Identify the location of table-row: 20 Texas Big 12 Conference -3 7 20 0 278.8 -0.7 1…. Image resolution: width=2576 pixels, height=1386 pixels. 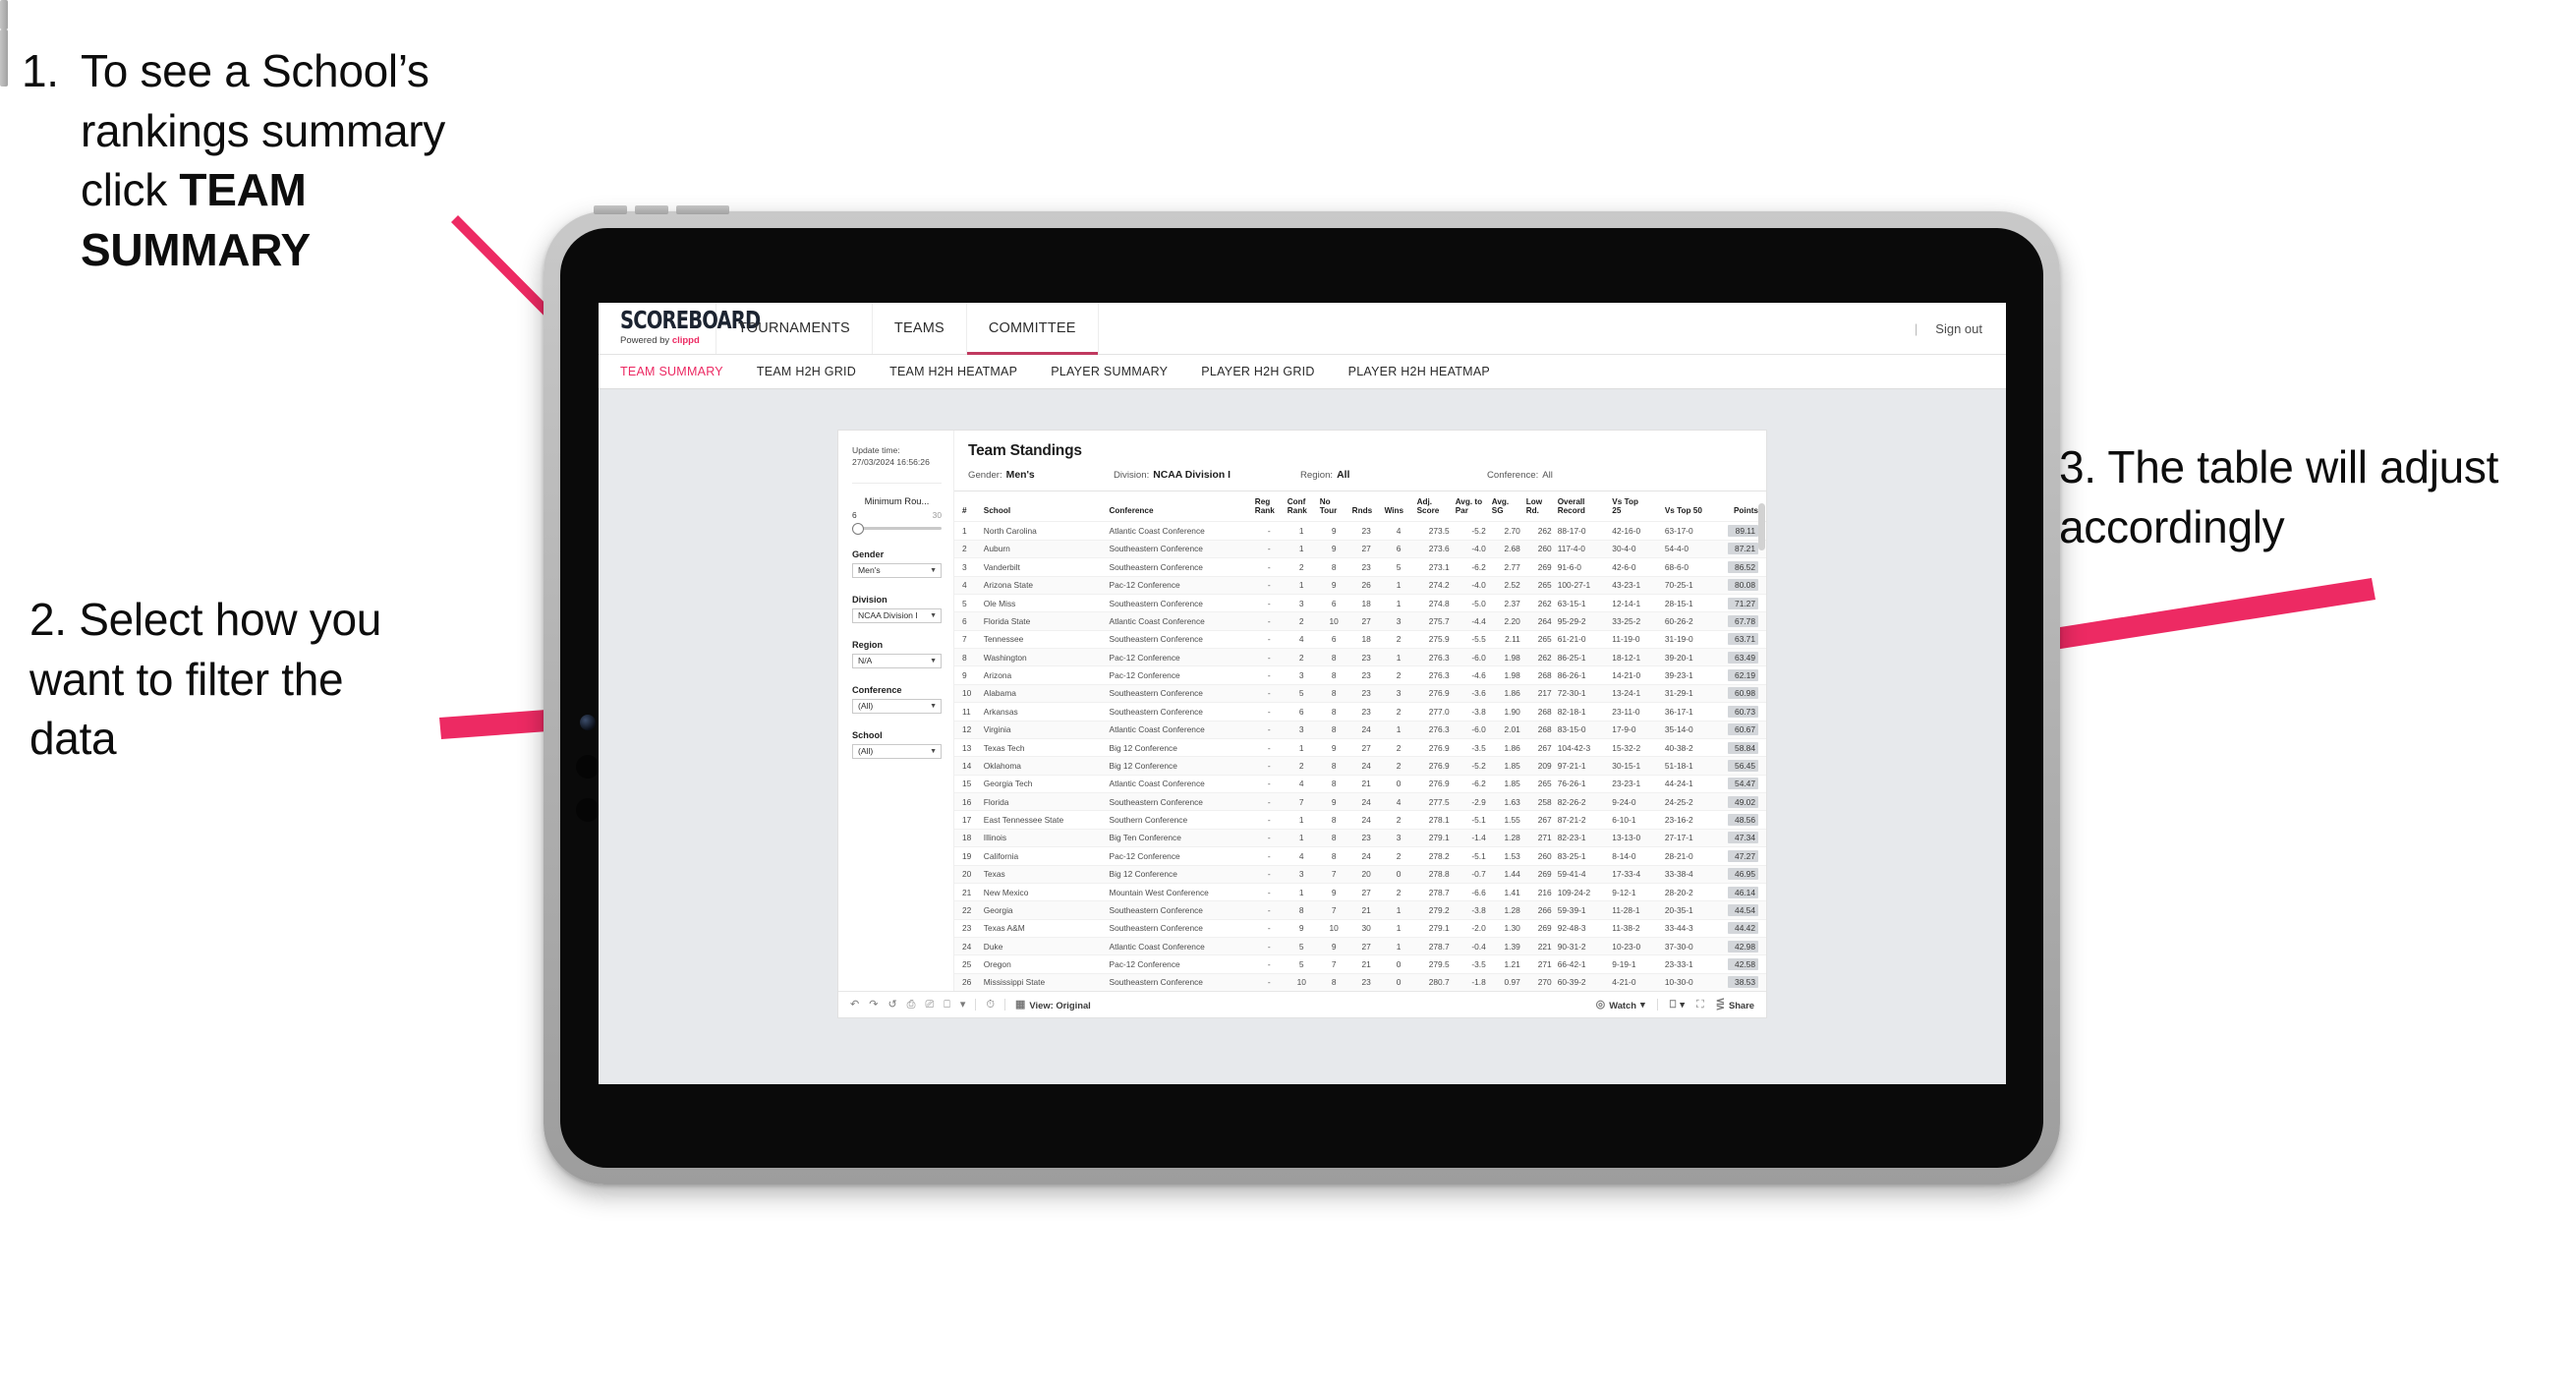
(1360, 874).